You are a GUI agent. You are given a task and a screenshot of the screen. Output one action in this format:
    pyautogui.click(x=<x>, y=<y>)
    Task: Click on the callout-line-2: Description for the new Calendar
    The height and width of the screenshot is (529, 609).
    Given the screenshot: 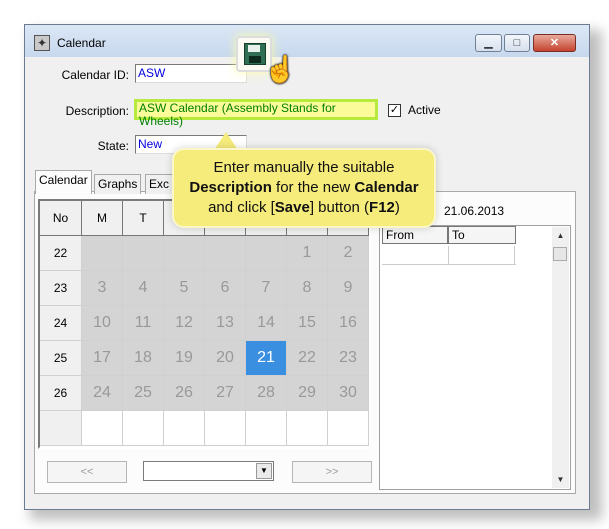 What is the action you would take?
    pyautogui.click(x=304, y=187)
    